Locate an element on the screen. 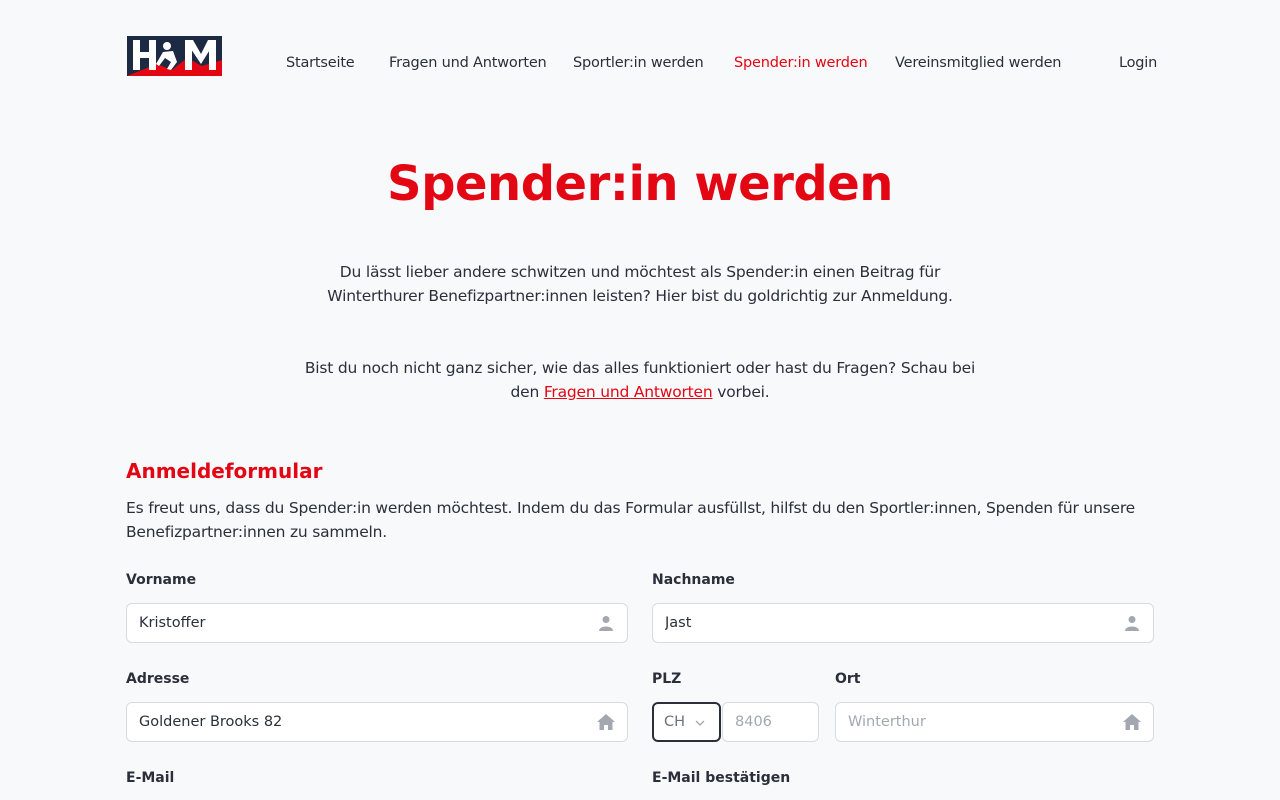  nachname-label: Nachname is located at coordinates (693, 580).